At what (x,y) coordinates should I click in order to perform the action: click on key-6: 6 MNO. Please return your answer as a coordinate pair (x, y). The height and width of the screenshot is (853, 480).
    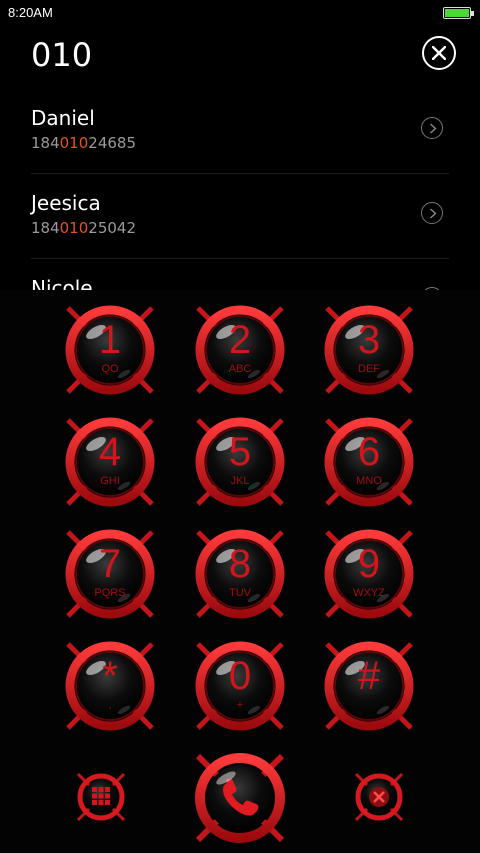
    Looking at the image, I should click on (369, 462).